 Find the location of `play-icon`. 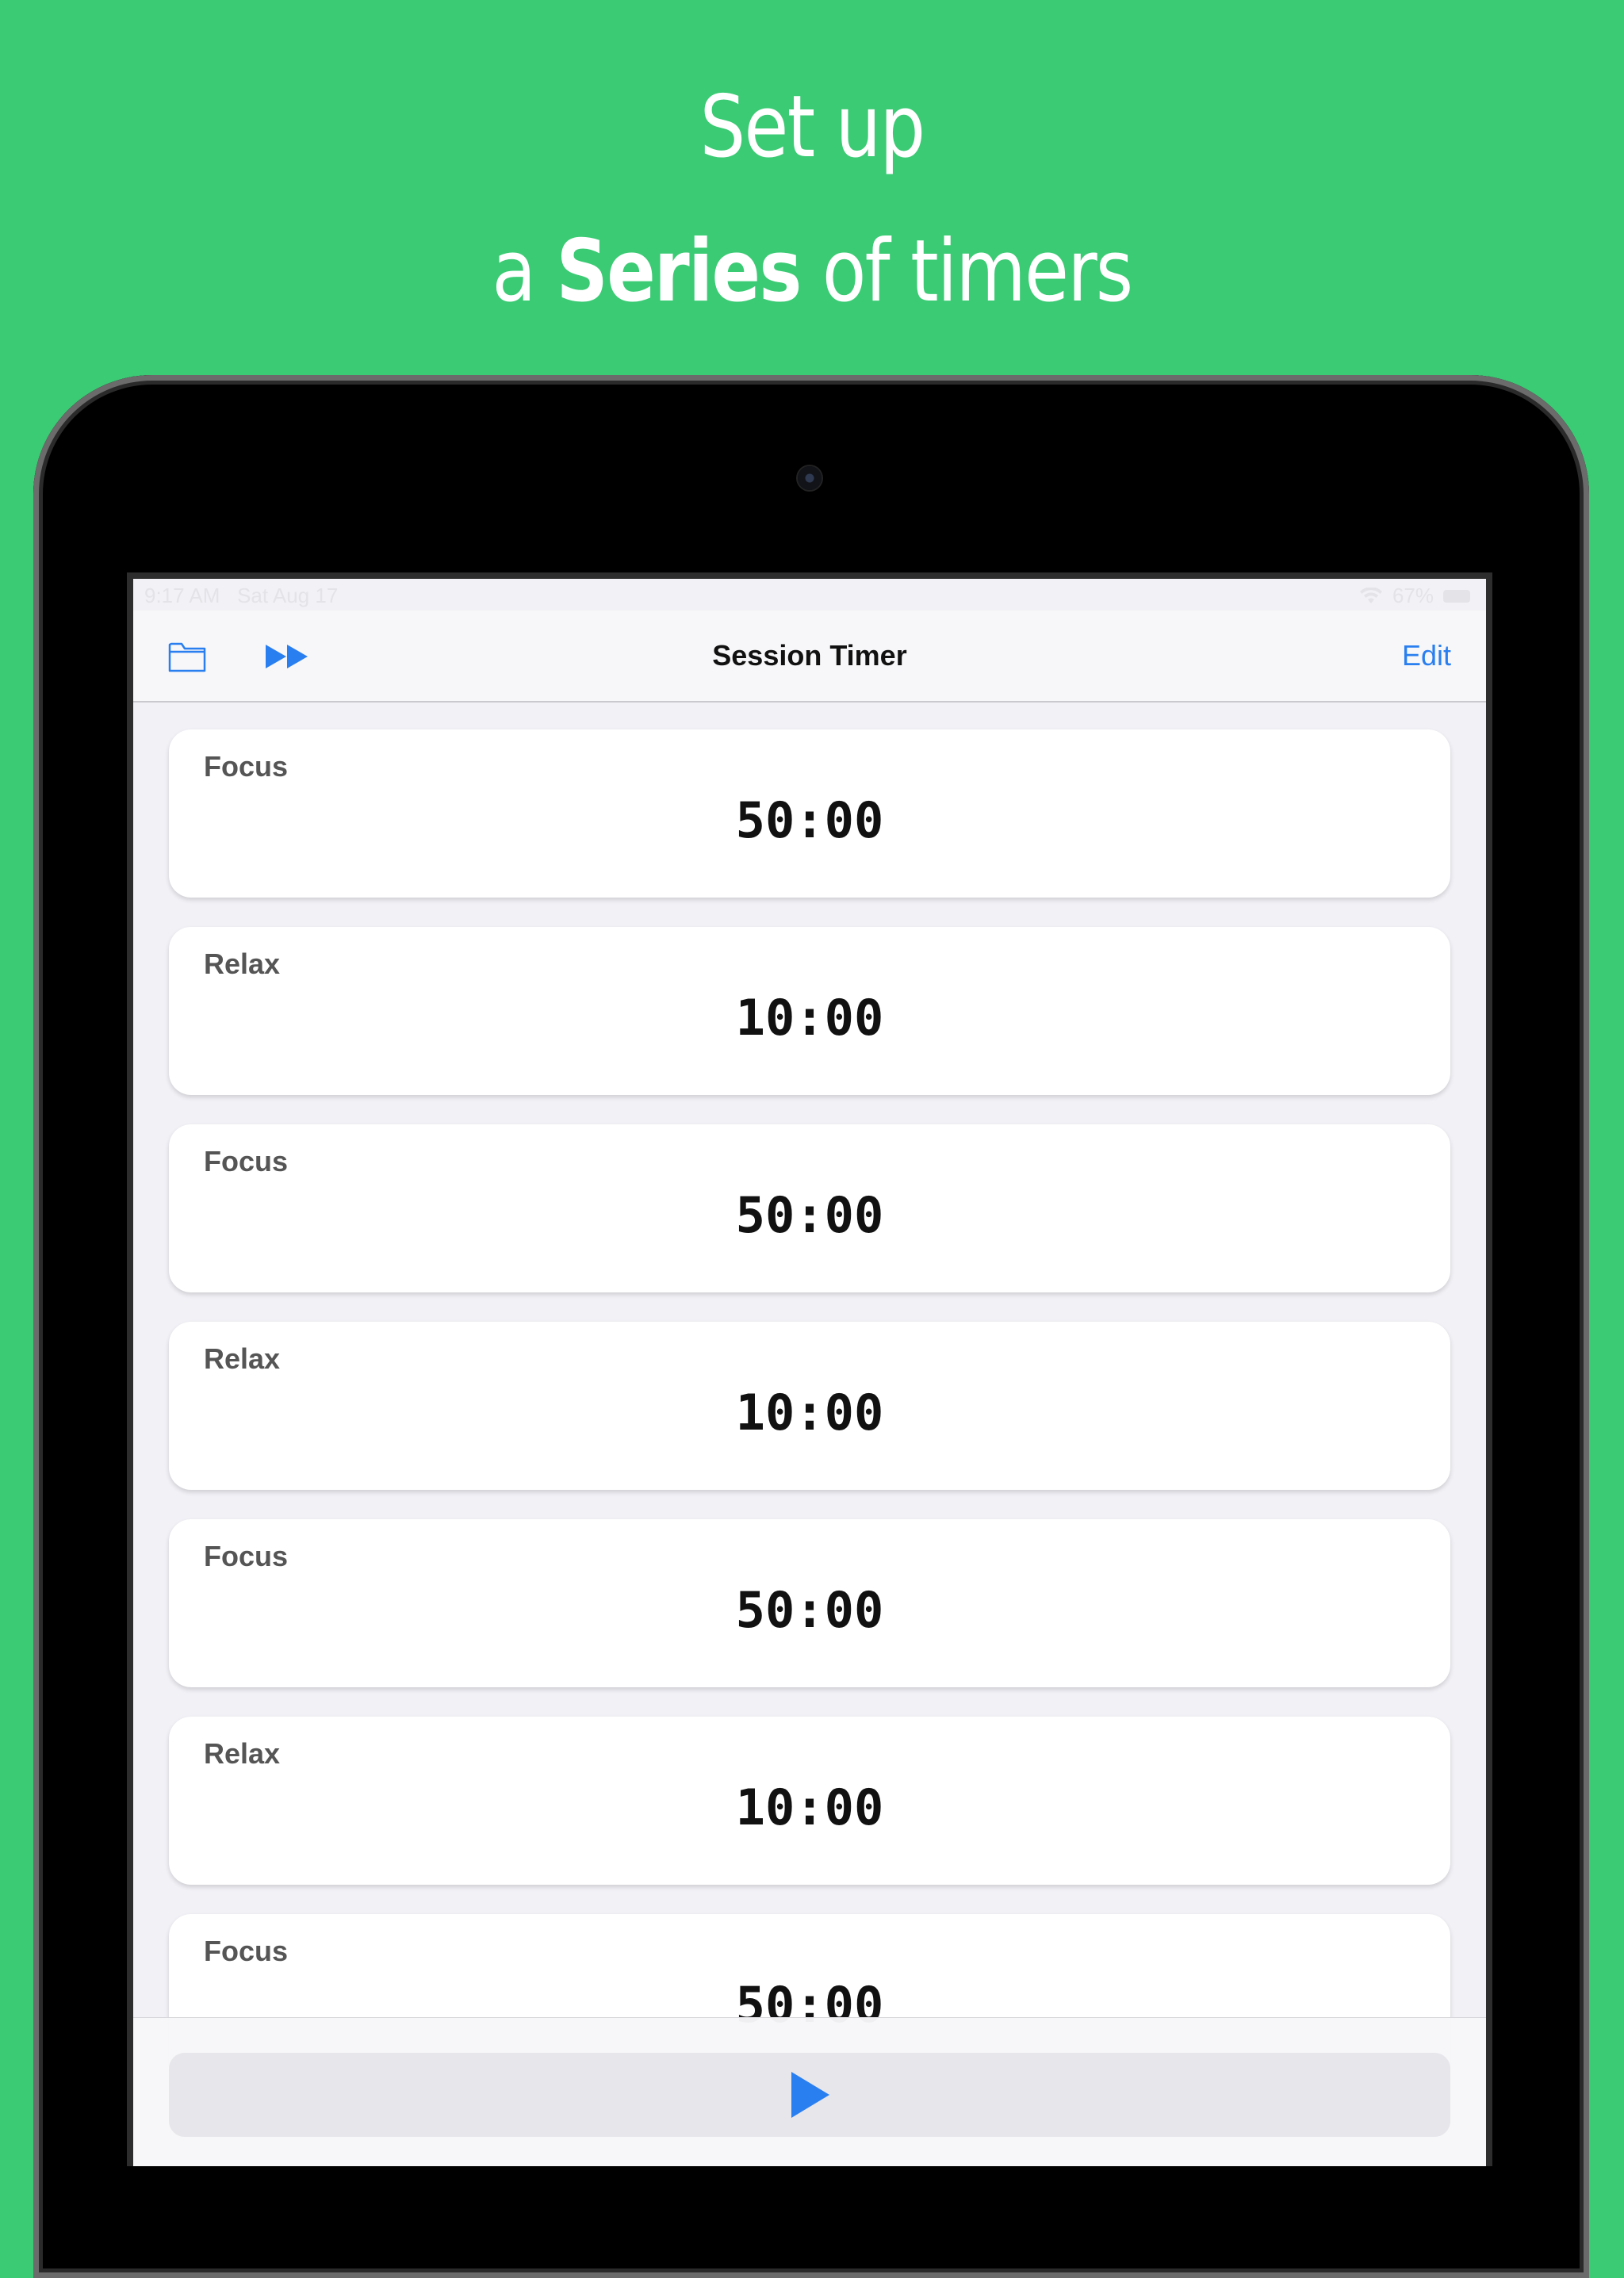

play-icon is located at coordinates (810, 2095).